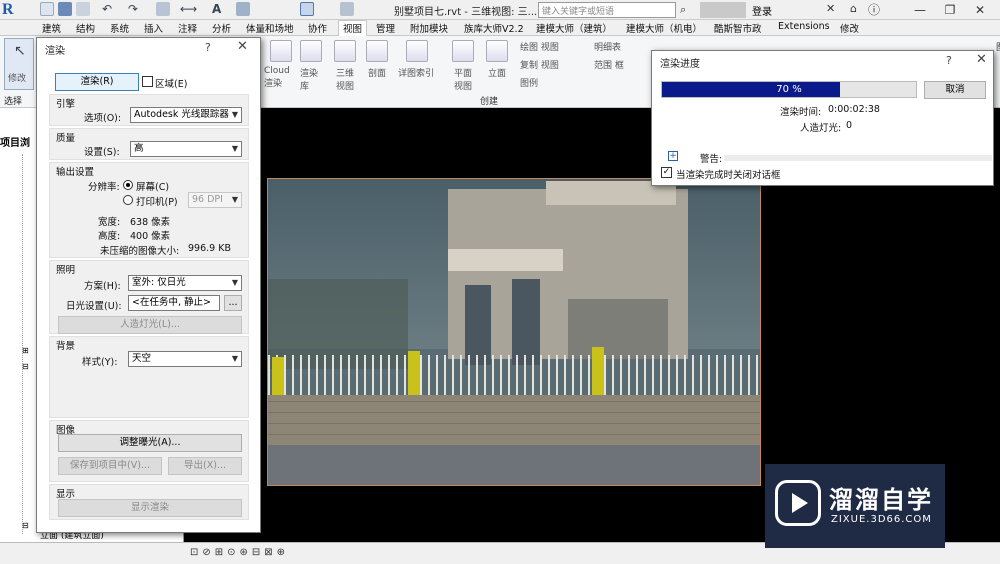 The height and width of the screenshot is (564, 1000). Describe the element at coordinates (234, 114) in the screenshot. I see `chevron-down-icon: ▼` at that location.